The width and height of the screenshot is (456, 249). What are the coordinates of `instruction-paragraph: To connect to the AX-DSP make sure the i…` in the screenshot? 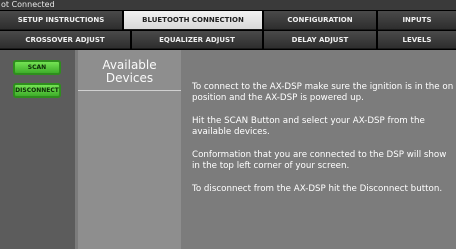 It's located at (323, 92).